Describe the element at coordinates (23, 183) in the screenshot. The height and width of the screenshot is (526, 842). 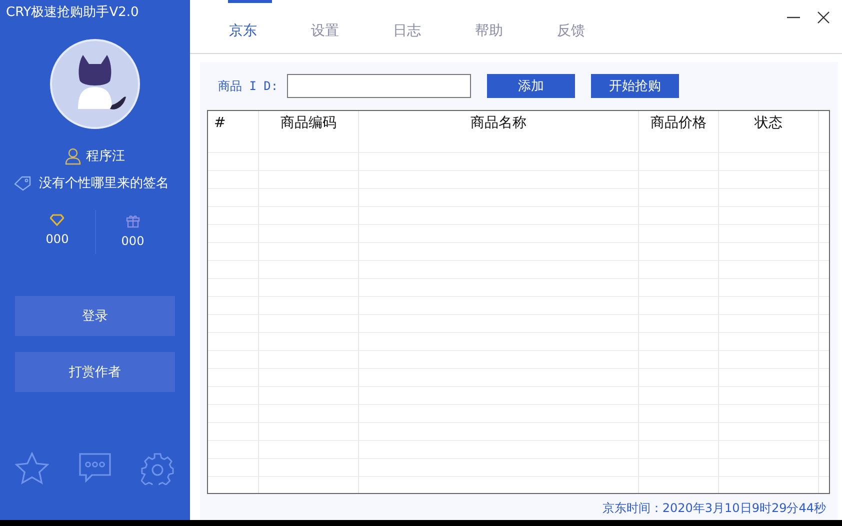
I see `tag-icon` at that location.